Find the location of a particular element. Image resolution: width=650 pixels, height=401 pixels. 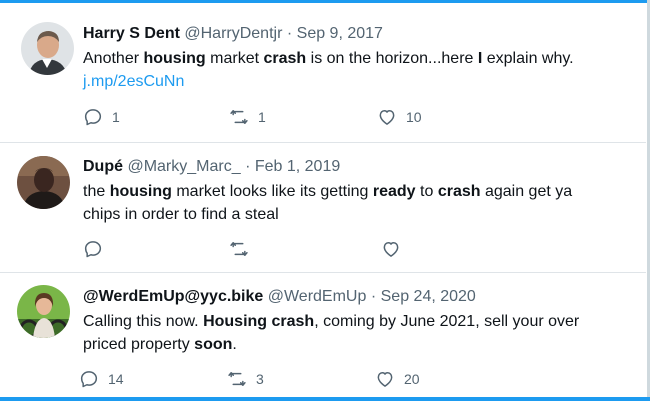

text-run: . is located at coordinates (234, 344).